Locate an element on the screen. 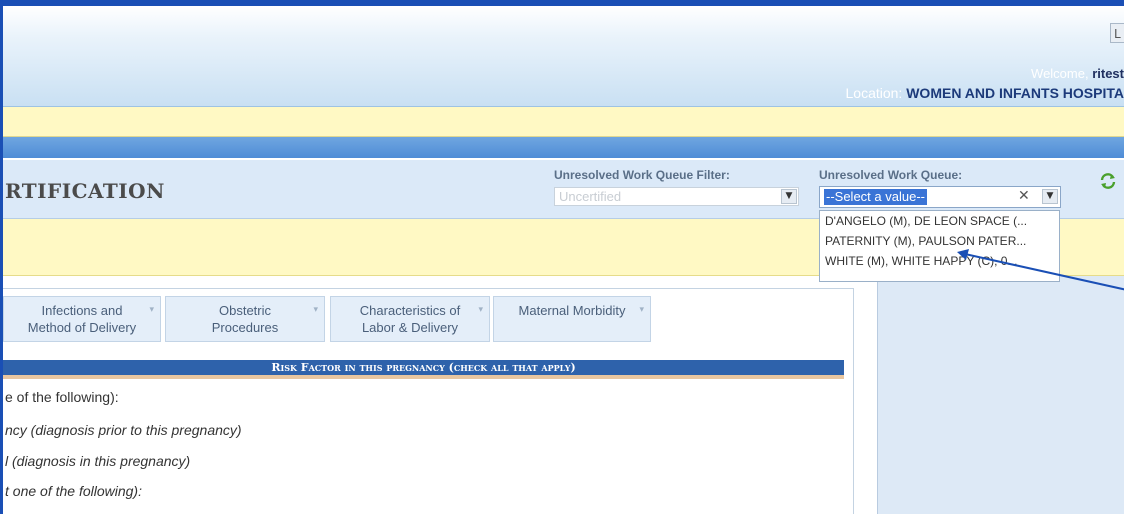 Image resolution: width=1124 pixels, height=514 pixels. tab-characteristics-labor-delivery: Characteristics of Labor & Delivery ▾ is located at coordinates (410, 319).